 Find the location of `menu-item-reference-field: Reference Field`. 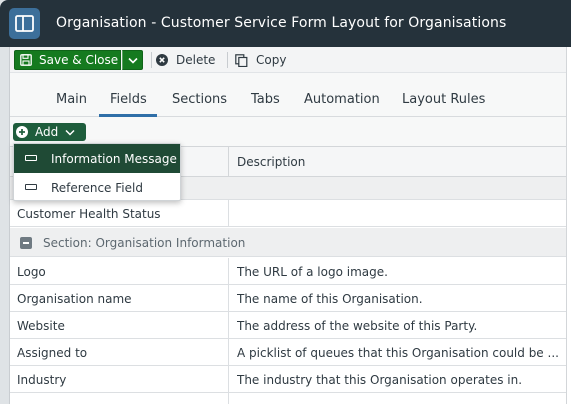

menu-item-reference-field: Reference Field is located at coordinates (97, 187).